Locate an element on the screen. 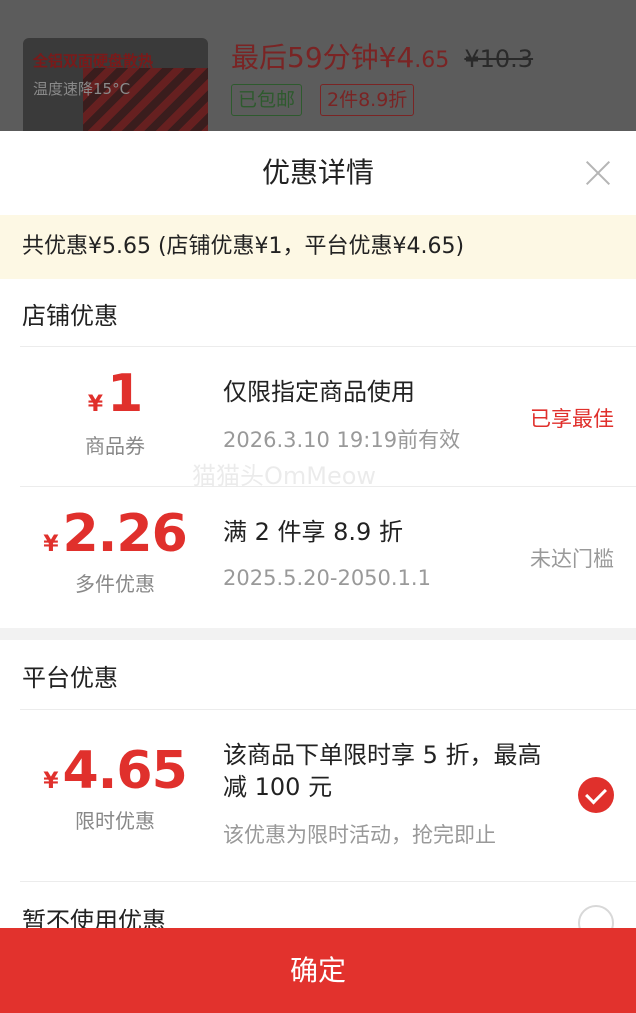  coupon-status-unmet: 未达门槛 is located at coordinates (572, 559).